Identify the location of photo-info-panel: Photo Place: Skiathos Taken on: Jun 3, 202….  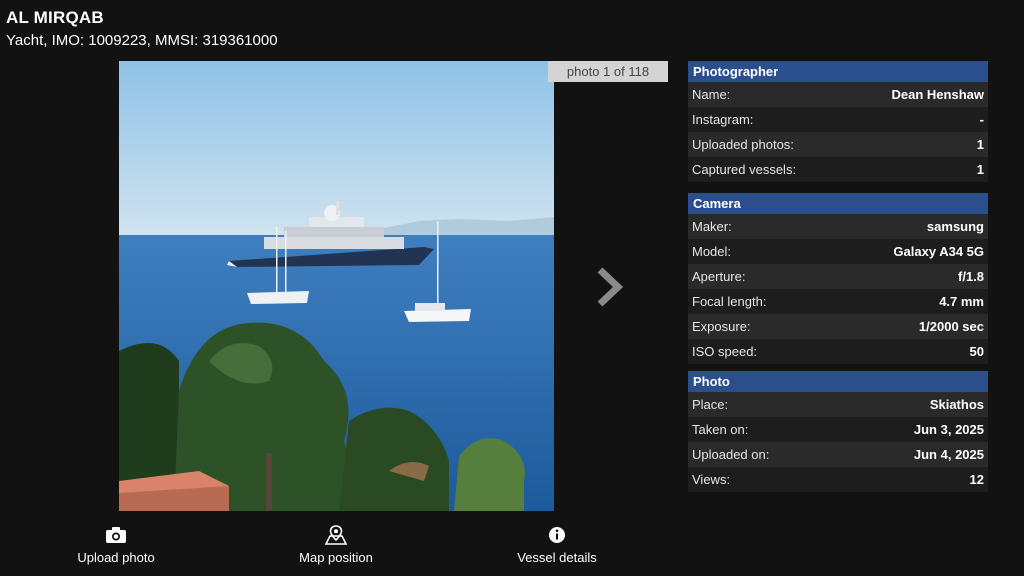
(838, 431).